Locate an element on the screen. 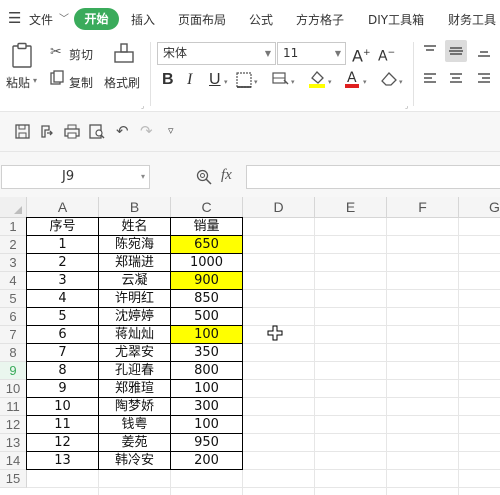  select-all-corner is located at coordinates (13, 207).